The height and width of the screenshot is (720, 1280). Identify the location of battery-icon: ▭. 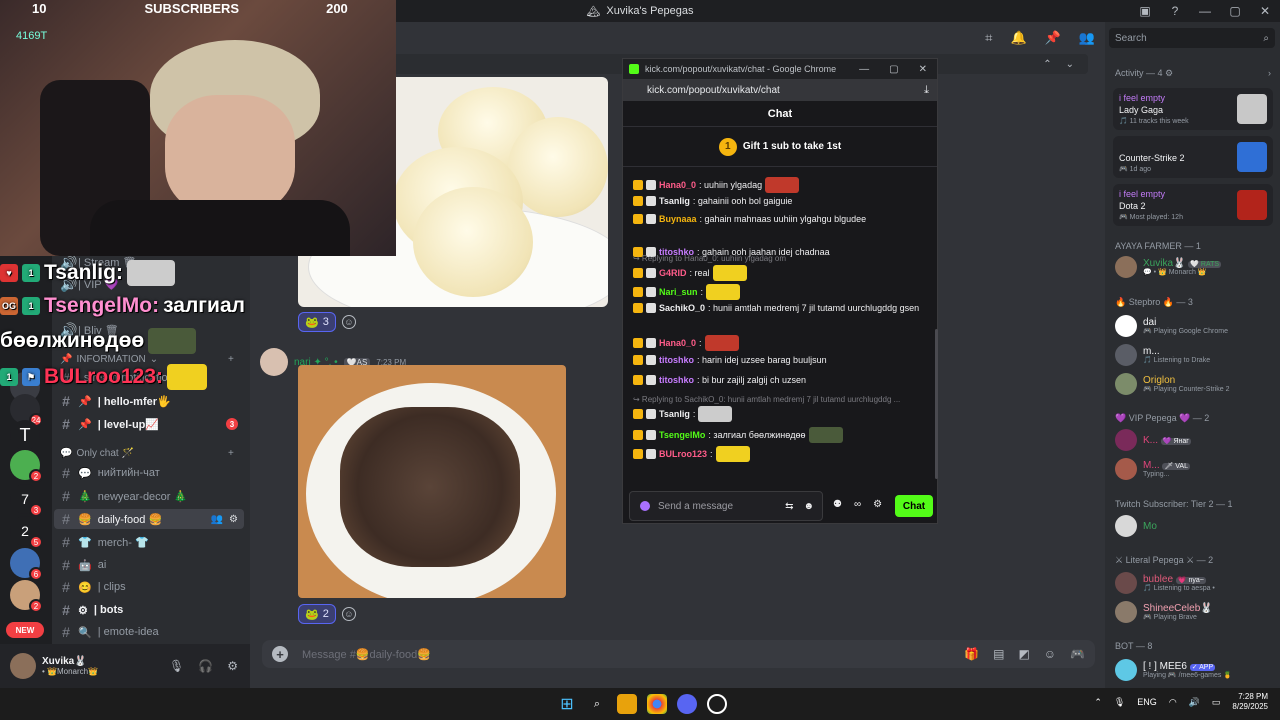
(1216, 702).